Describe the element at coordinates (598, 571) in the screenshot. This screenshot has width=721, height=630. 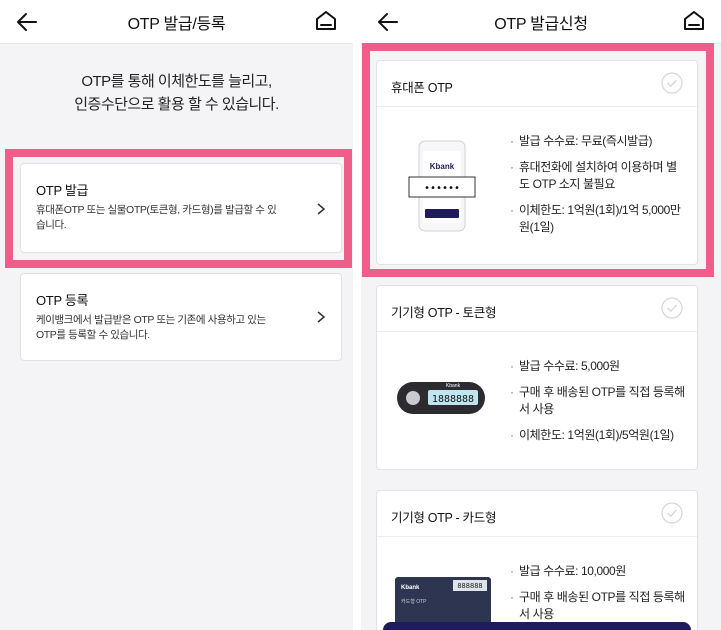
I see `feature-item: 발급 수수료: 10,000원` at that location.